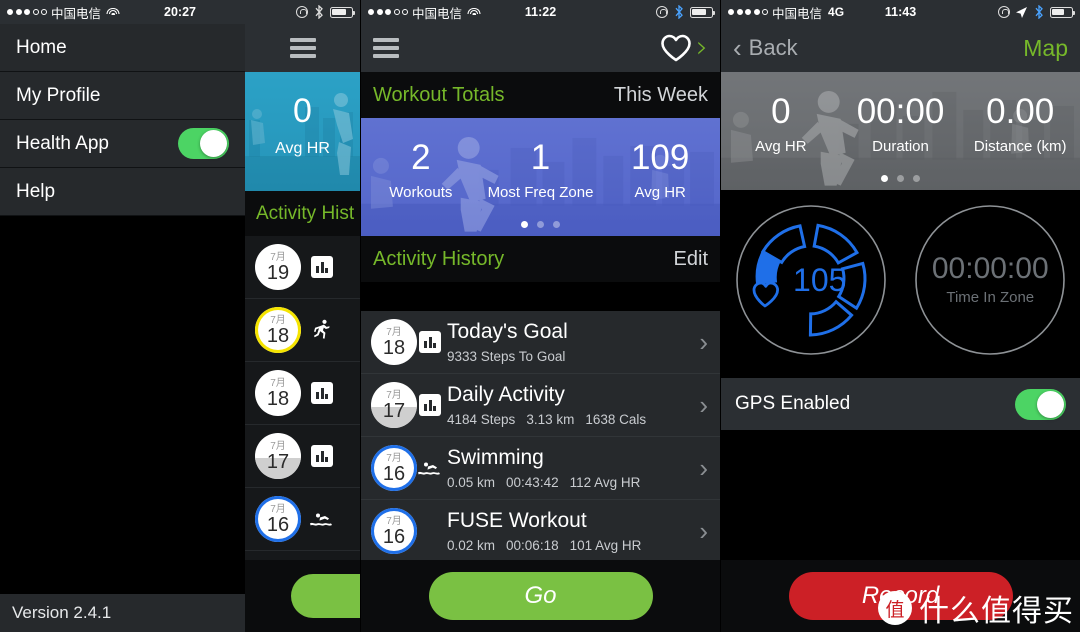 The width and height of the screenshot is (1080, 632). What do you see at coordinates (570, 356) in the screenshot?
I see `row-stats: 9333 Steps To Goal` at bounding box center [570, 356].